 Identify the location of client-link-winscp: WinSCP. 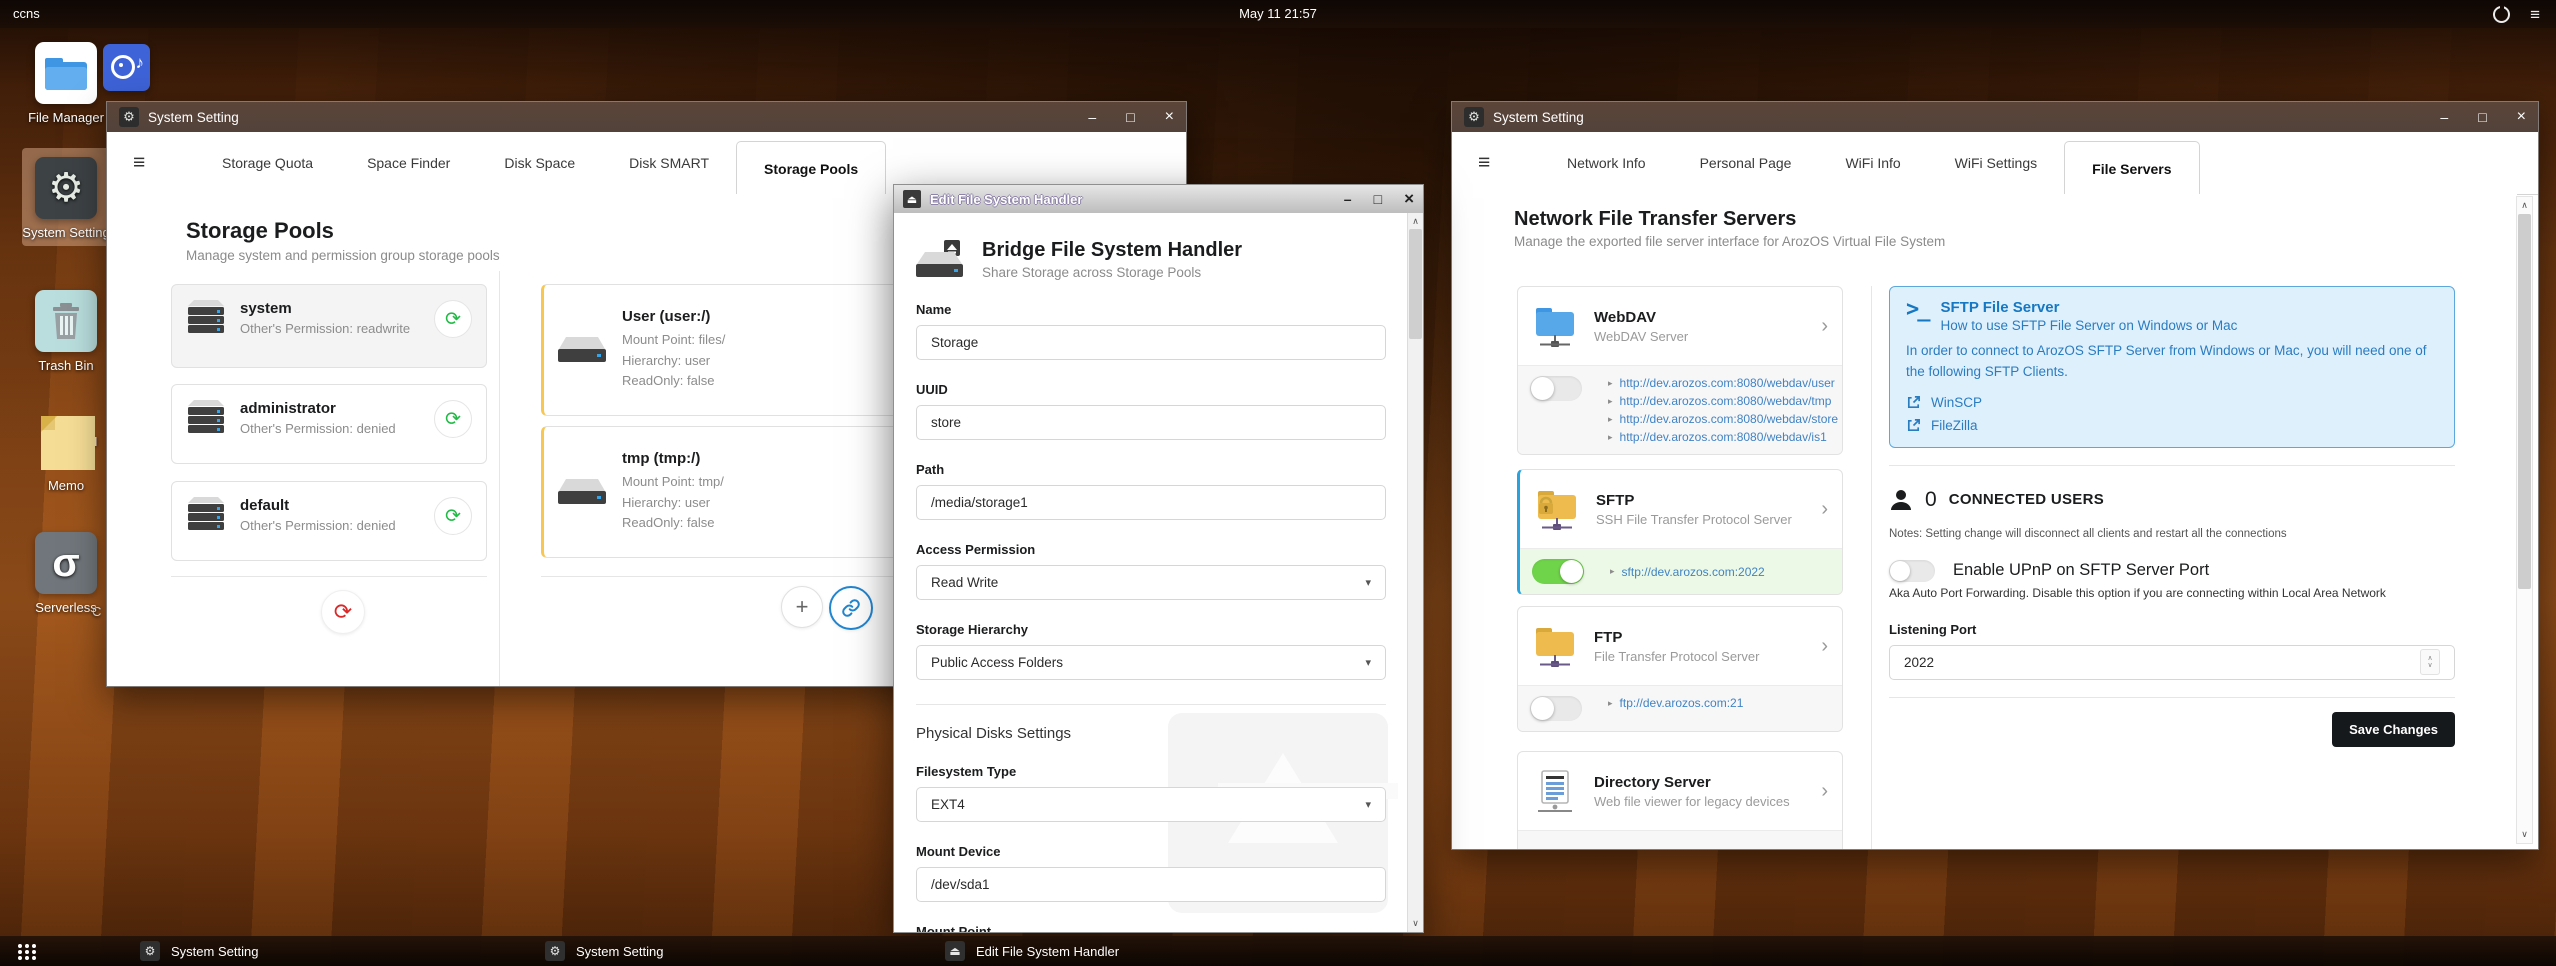
(2172, 402).